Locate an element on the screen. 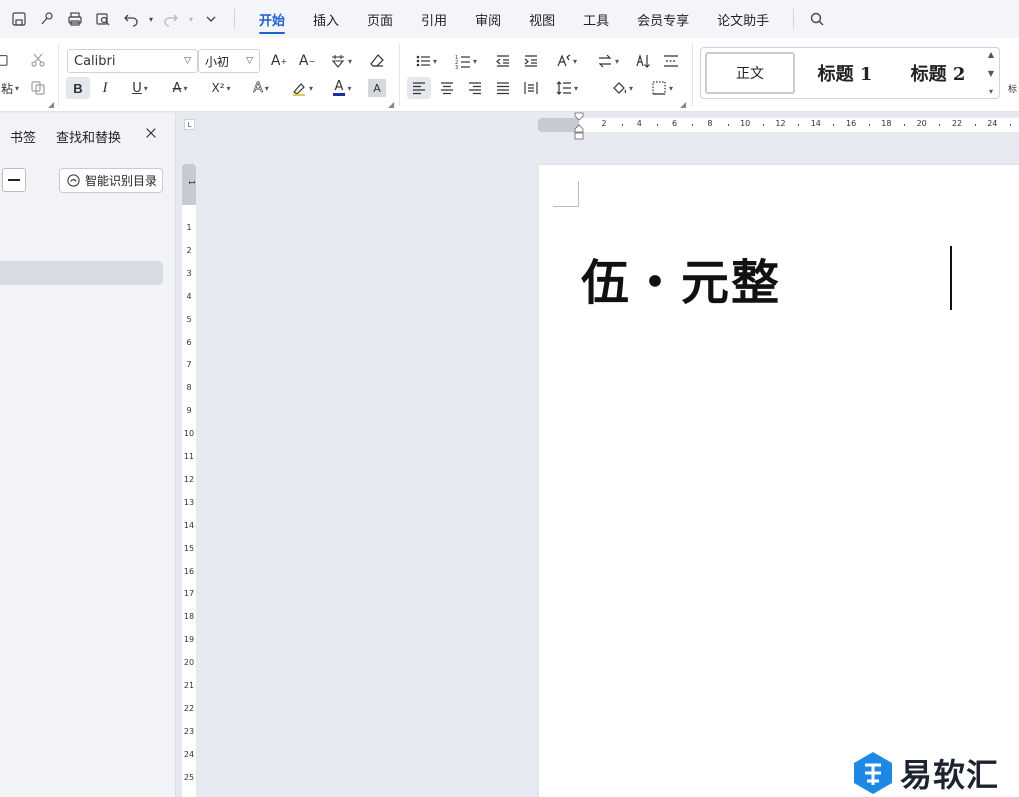 The width and height of the screenshot is (1019, 797). style-heading-2: 标题 2 is located at coordinates (938, 73).